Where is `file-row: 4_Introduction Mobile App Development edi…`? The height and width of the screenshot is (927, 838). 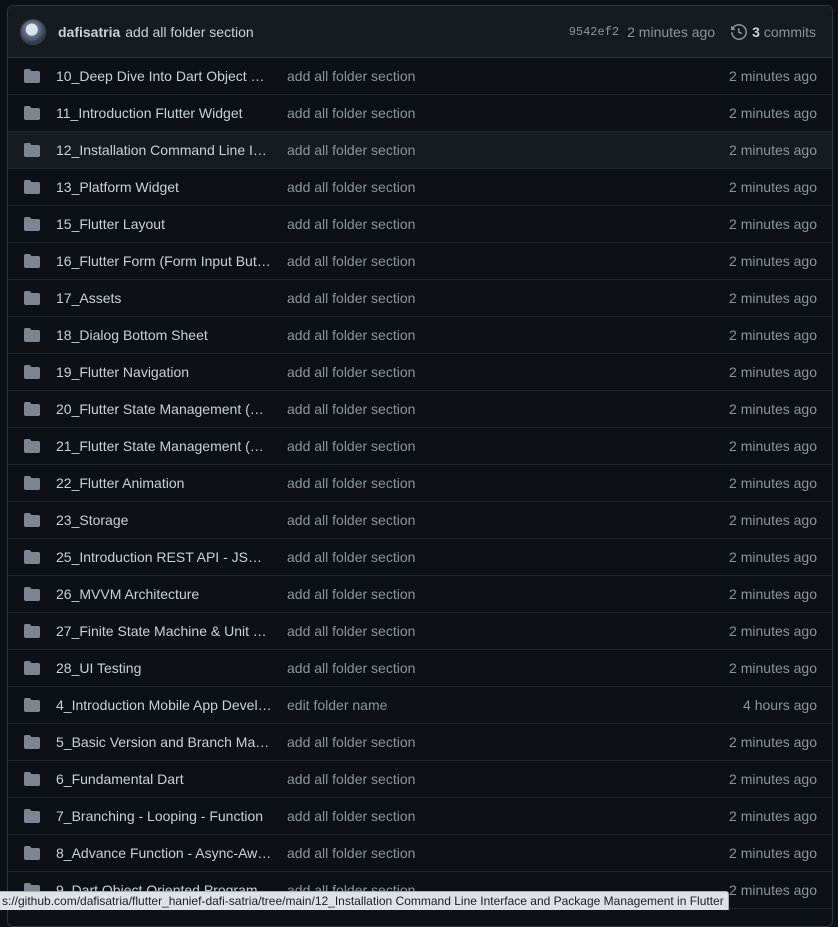 file-row: 4_Introduction Mobile App Development edi… is located at coordinates (420, 705).